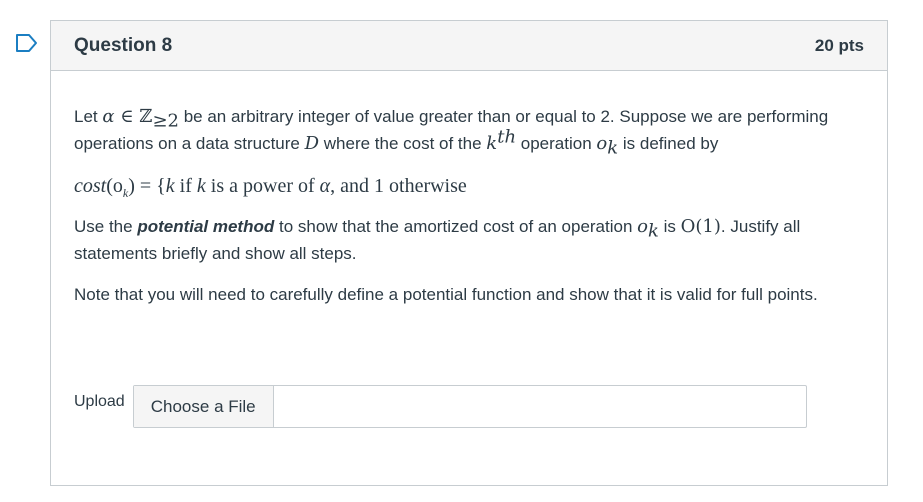 This screenshot has height=502, width=923. What do you see at coordinates (203, 406) in the screenshot?
I see `choose-file-button: Choose a File` at bounding box center [203, 406].